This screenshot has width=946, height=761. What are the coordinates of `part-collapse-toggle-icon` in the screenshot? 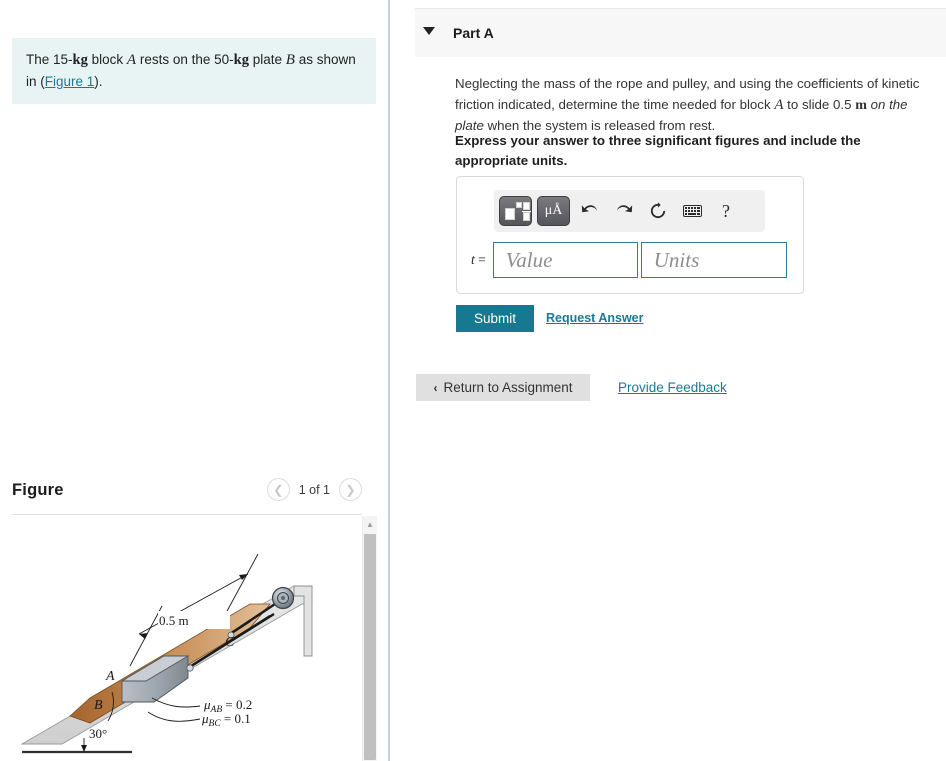 It's located at (429, 31).